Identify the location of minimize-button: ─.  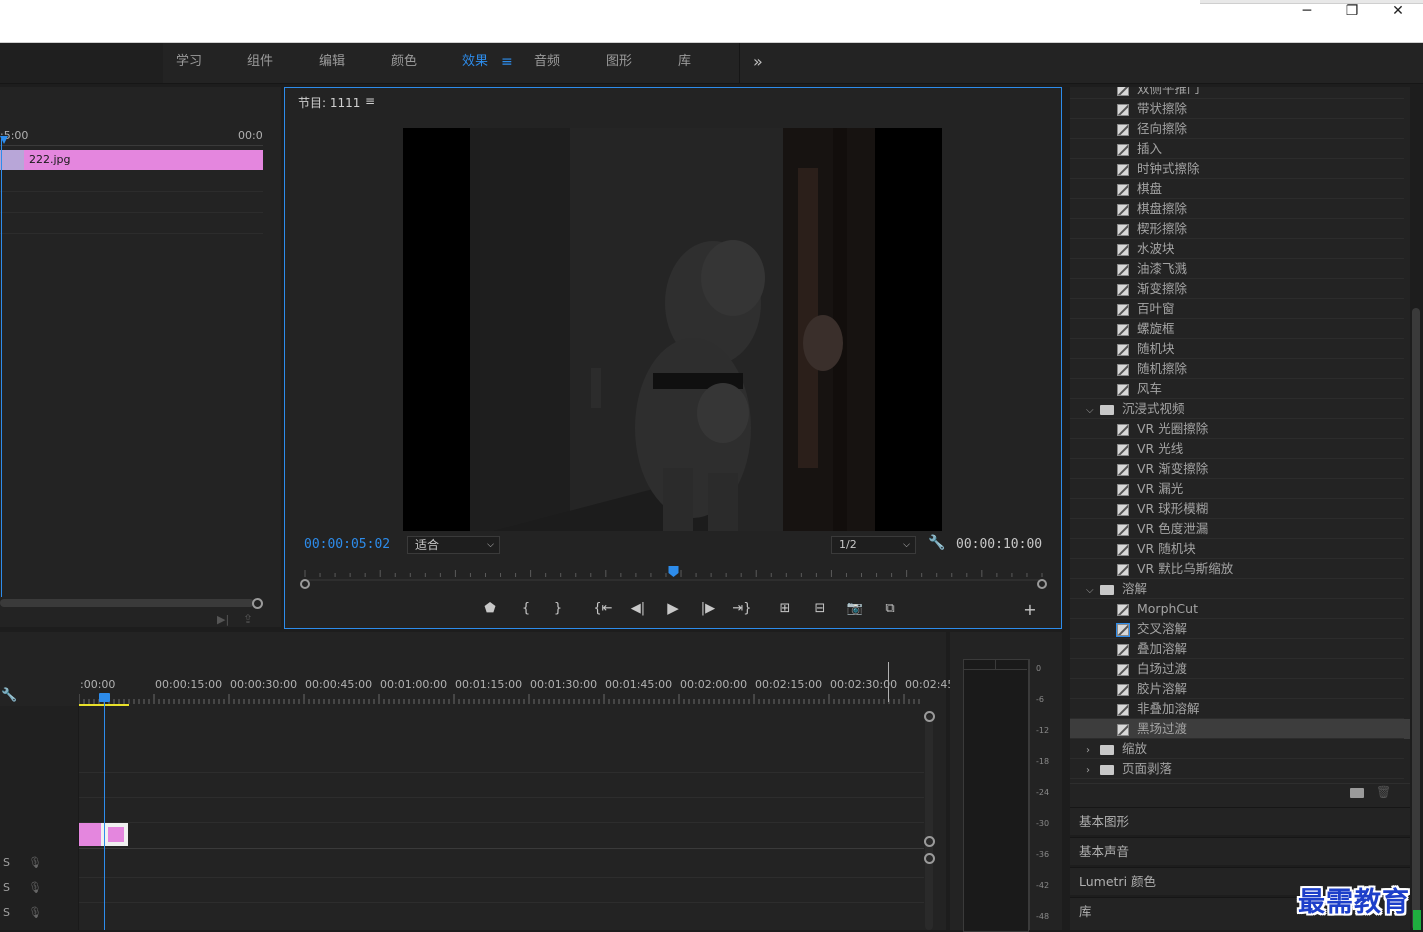
(1307, 11).